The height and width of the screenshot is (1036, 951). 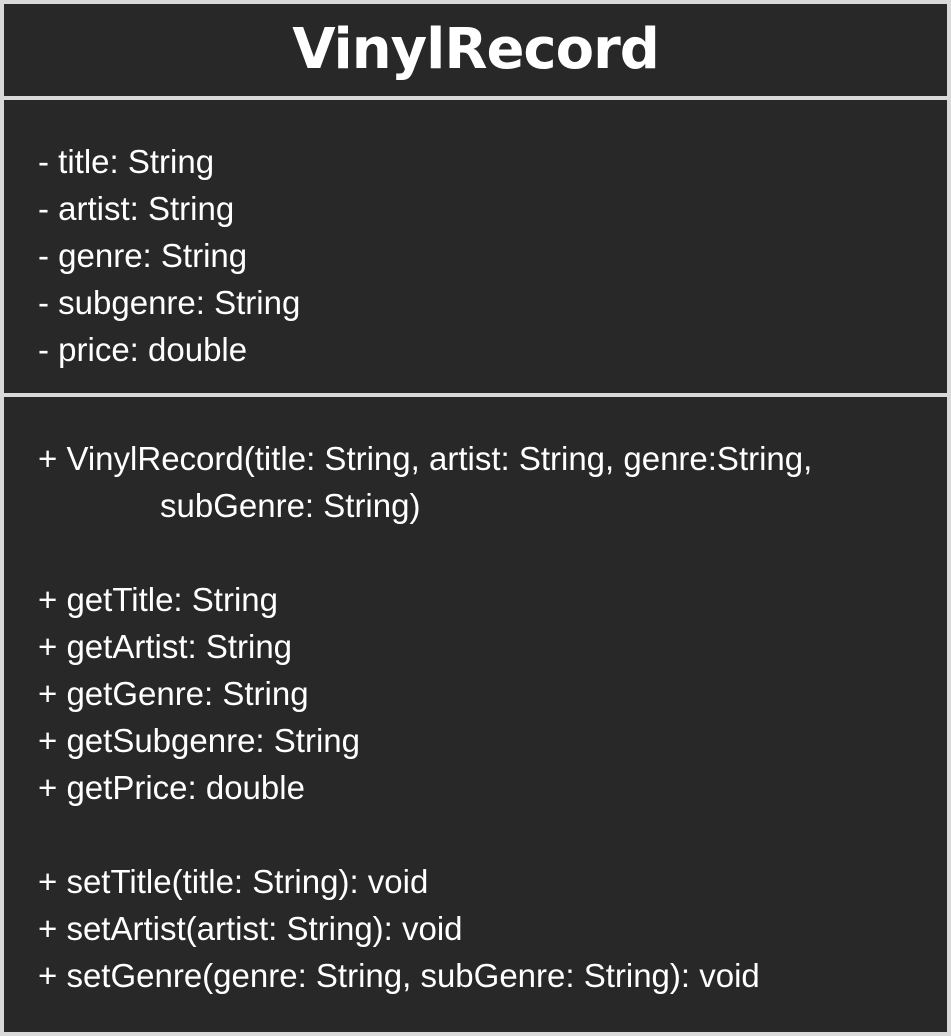 I want to click on attribute-artist: - artist: String, so click(x=136, y=208).